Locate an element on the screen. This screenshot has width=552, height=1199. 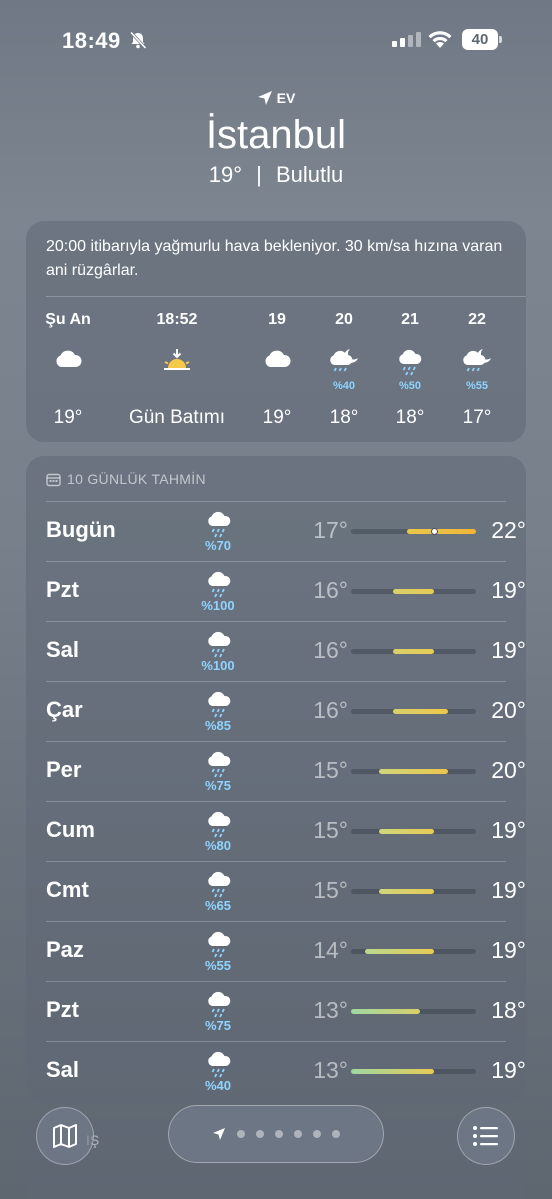
list-icon is located at coordinates (485, 1136).